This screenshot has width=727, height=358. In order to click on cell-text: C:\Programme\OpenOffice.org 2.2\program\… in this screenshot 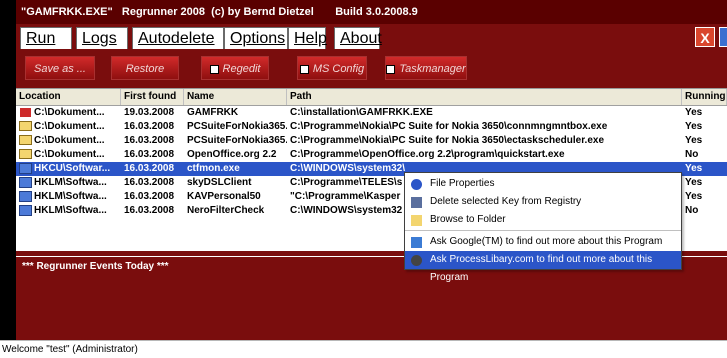, I will do `click(427, 154)`.